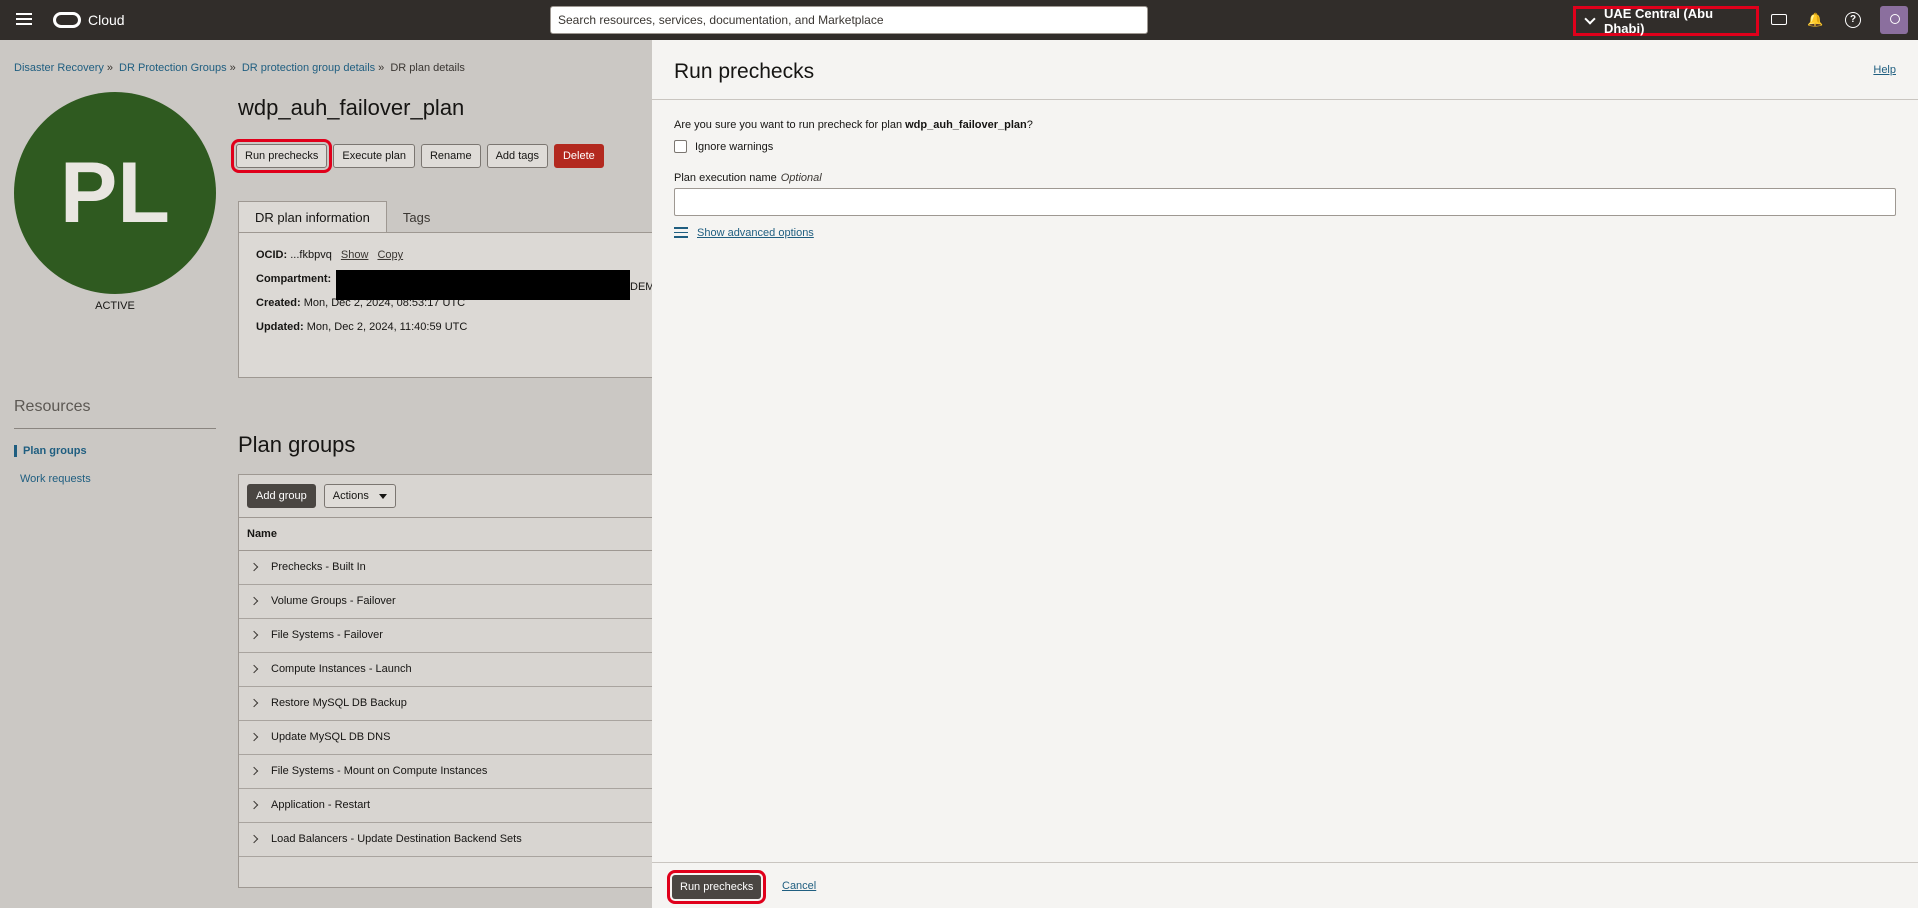 This screenshot has height=908, width=1918. What do you see at coordinates (734, 147) in the screenshot?
I see `ignore-warnings-label: Ignore warnings` at bounding box center [734, 147].